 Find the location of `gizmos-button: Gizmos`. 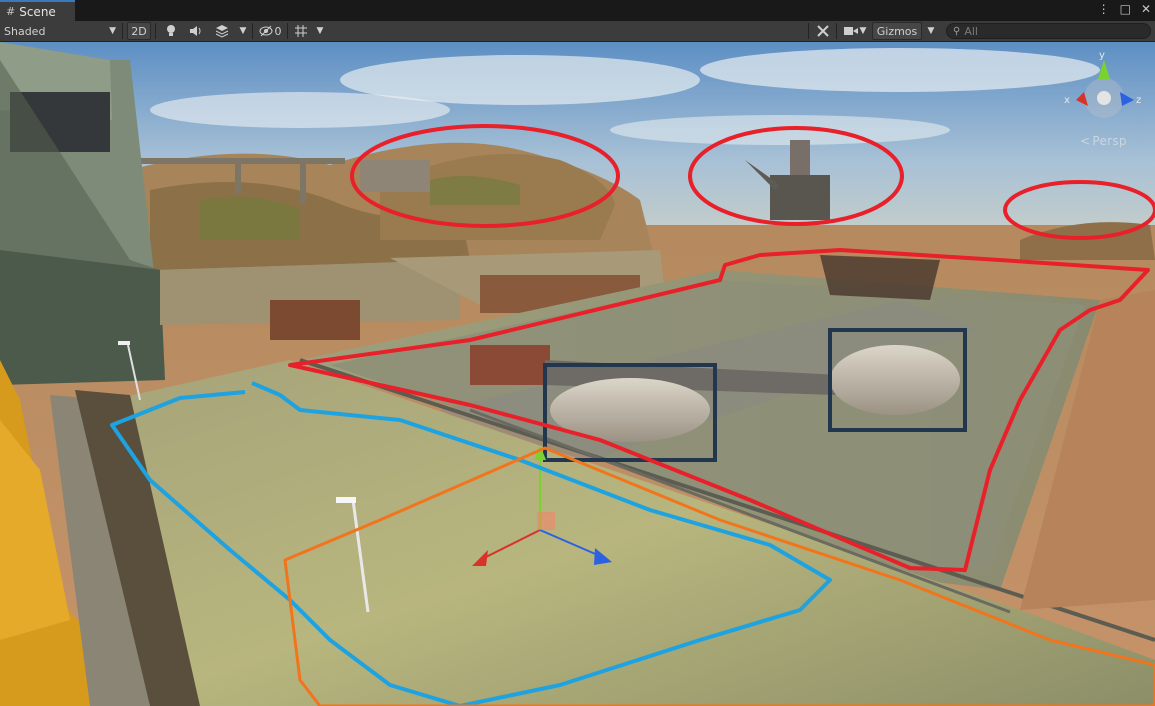

gizmos-button: Gizmos is located at coordinates (897, 31).